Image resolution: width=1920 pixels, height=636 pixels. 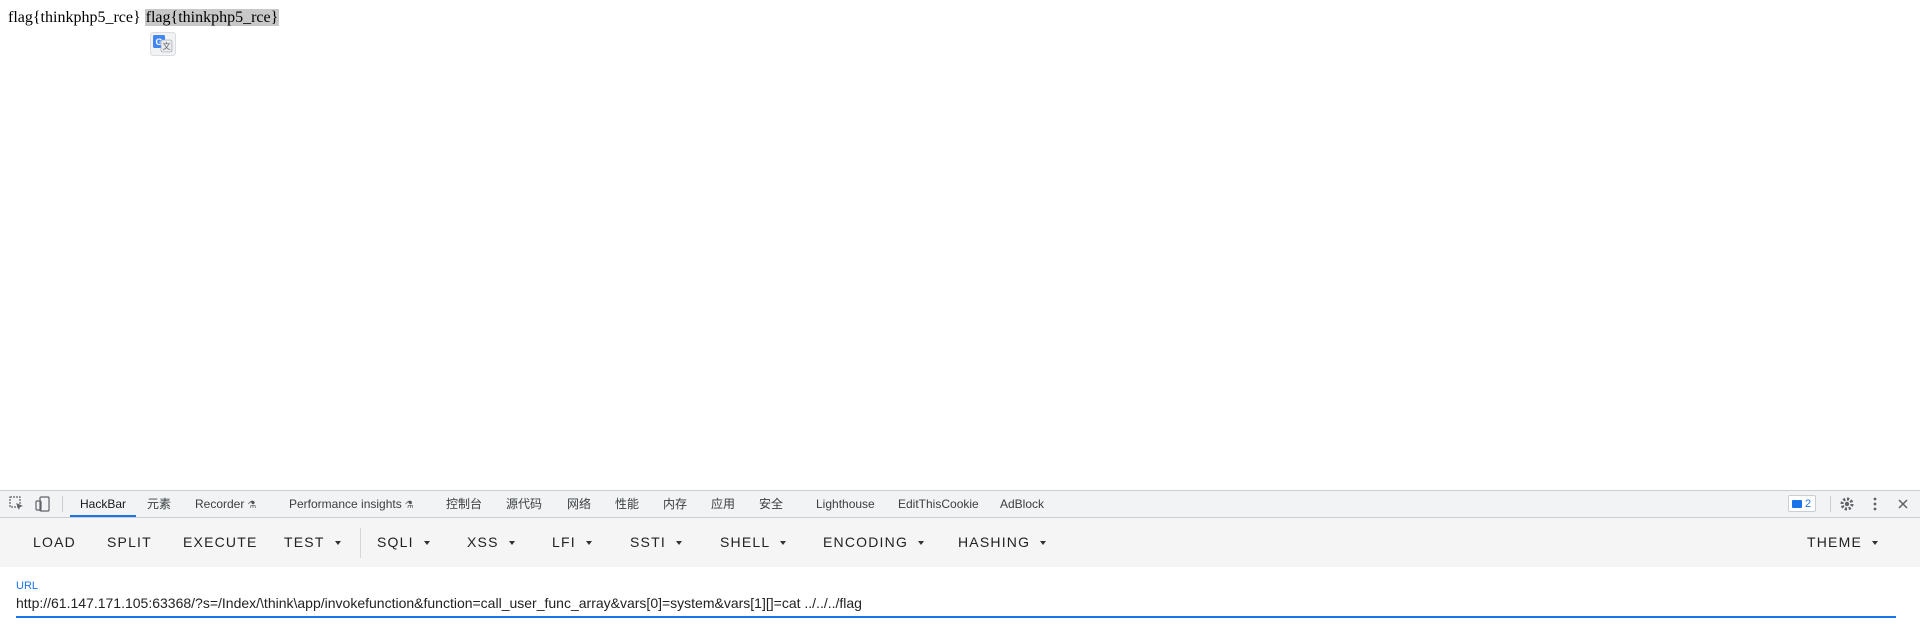 I want to click on tab-recorder: Recorder ⚗, so click(x=225, y=504).